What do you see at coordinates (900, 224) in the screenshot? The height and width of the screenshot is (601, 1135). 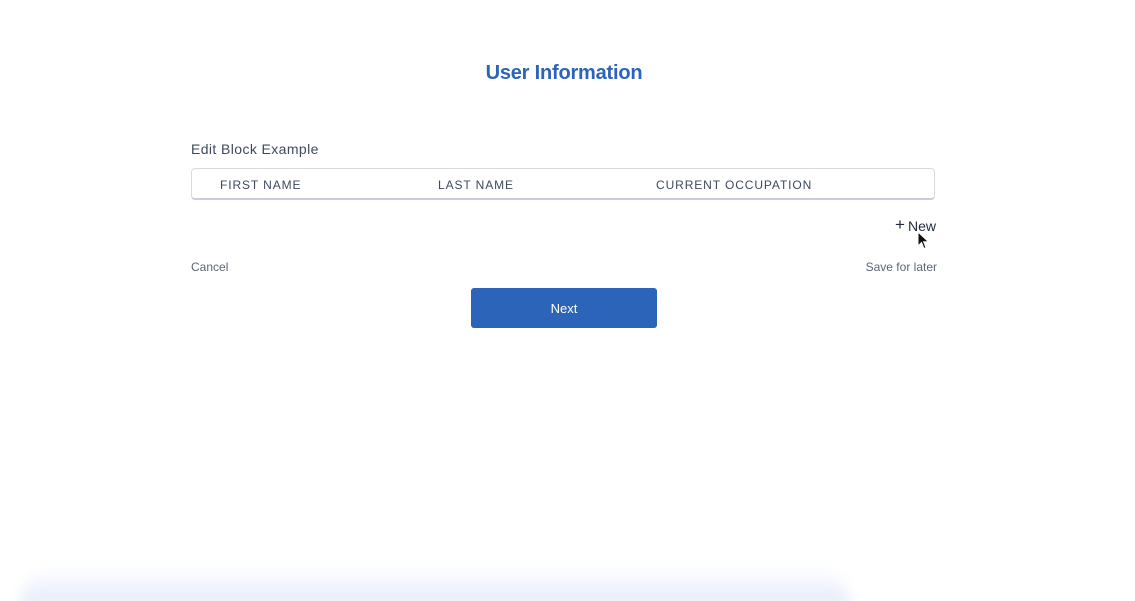 I see `plus-icon: +` at bounding box center [900, 224].